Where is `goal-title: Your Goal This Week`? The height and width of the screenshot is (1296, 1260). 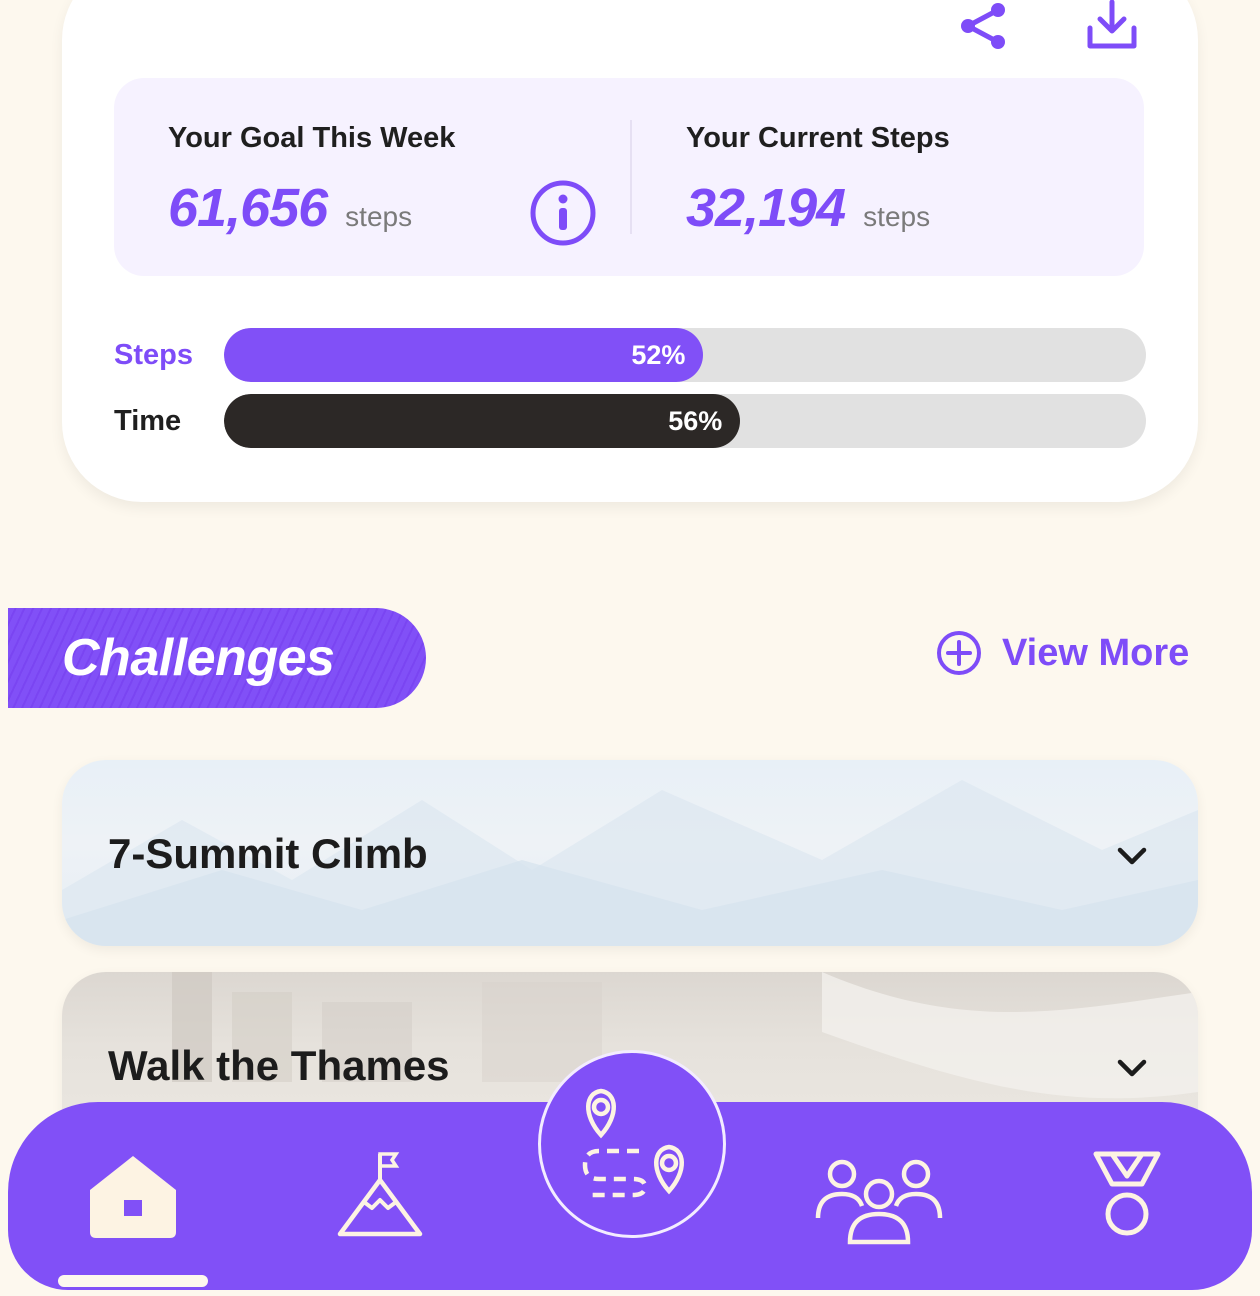 goal-title: Your Goal This Week is located at coordinates (312, 138).